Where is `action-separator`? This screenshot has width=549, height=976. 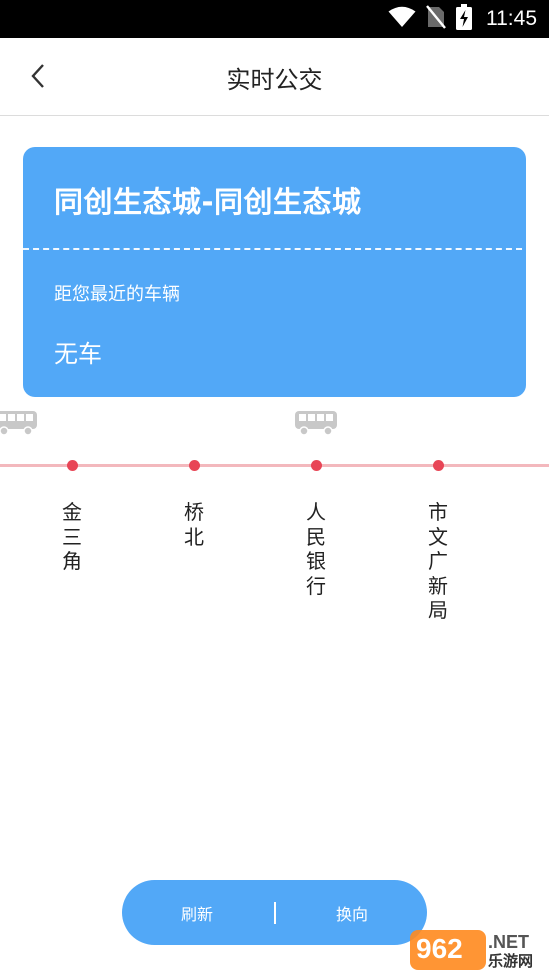
action-separator is located at coordinates (275, 913).